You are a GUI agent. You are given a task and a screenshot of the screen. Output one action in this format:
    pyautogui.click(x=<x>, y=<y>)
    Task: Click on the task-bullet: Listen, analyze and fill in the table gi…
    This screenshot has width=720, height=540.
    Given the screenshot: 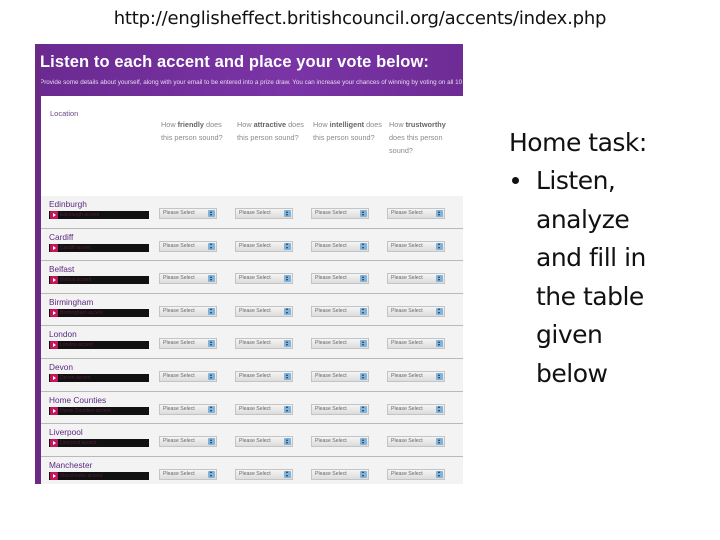 What is the action you would take?
    pyautogui.click(x=594, y=277)
    